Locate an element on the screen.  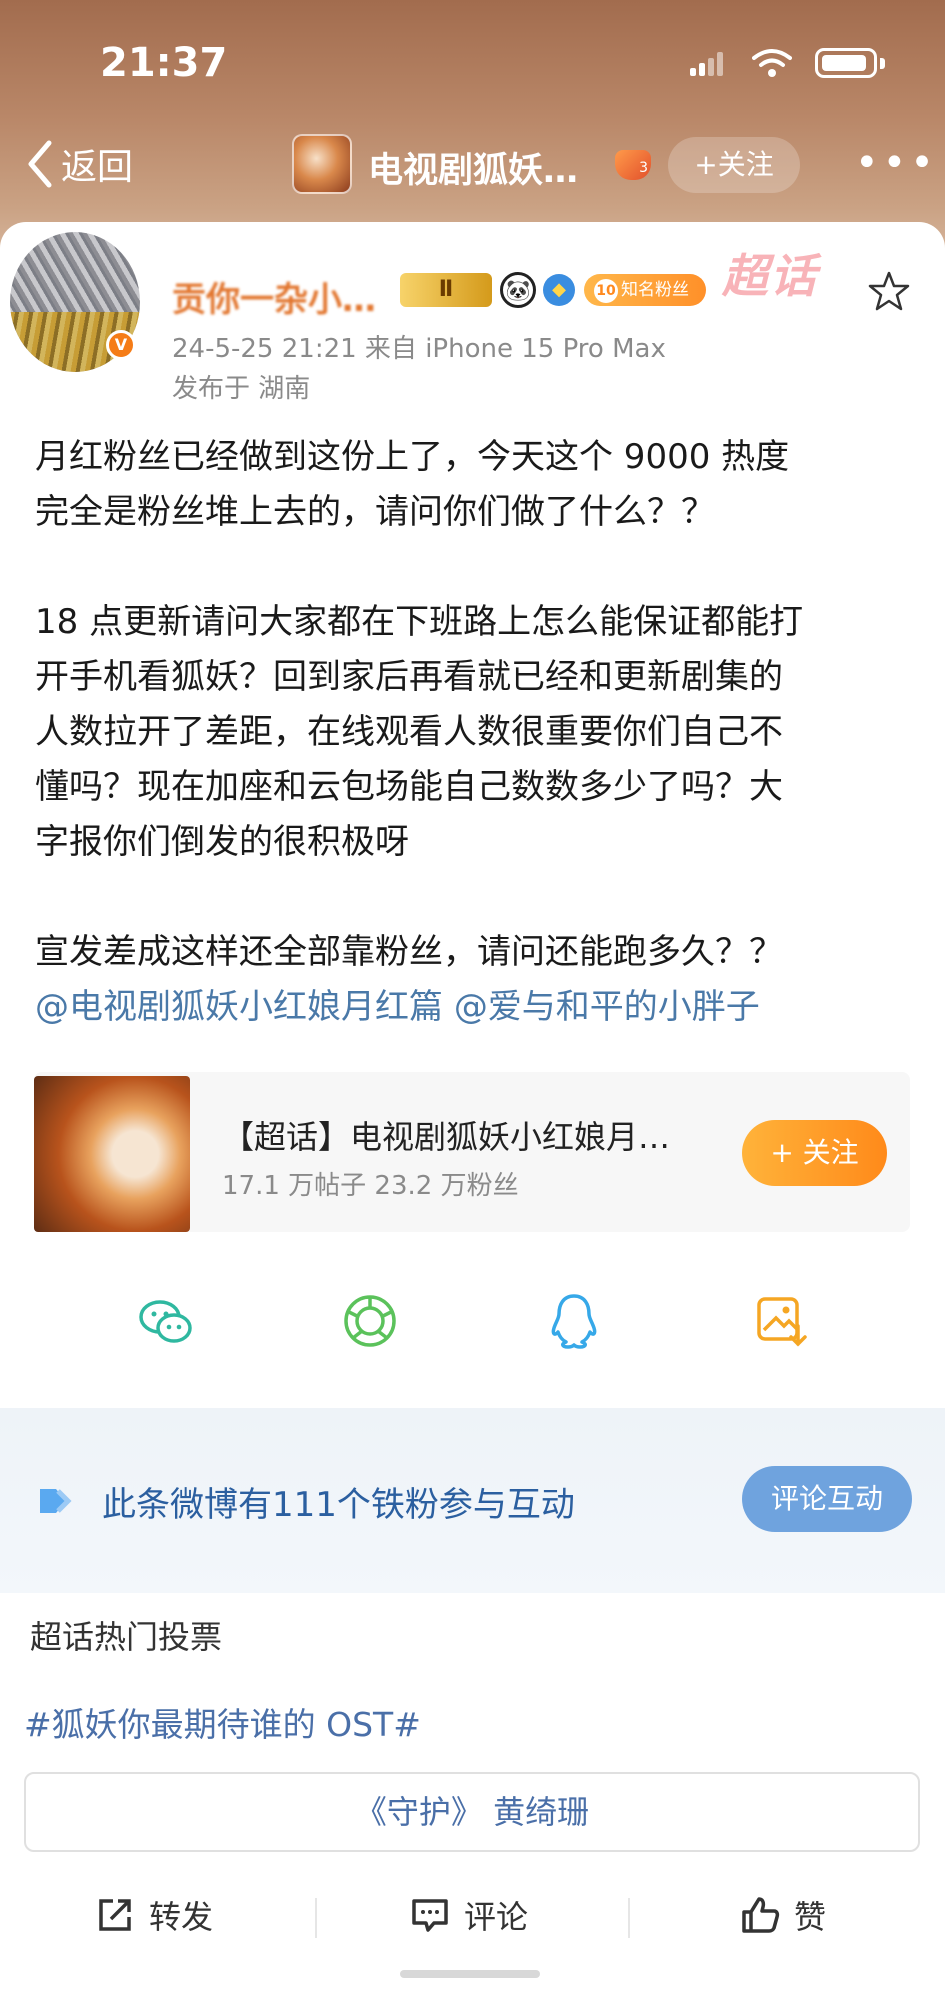
repost-button: 转发 is located at coordinates (154, 1915).